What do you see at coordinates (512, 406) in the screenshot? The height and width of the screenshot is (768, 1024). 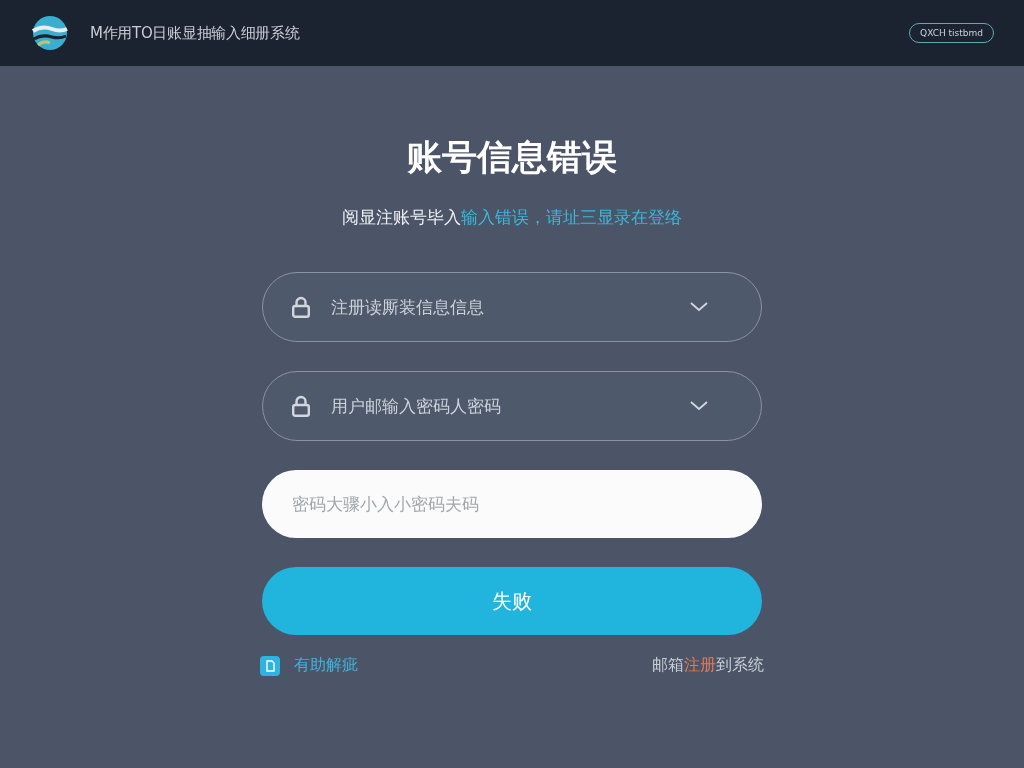 I see `dropdown-field: 用户邮输入密码人密码` at bounding box center [512, 406].